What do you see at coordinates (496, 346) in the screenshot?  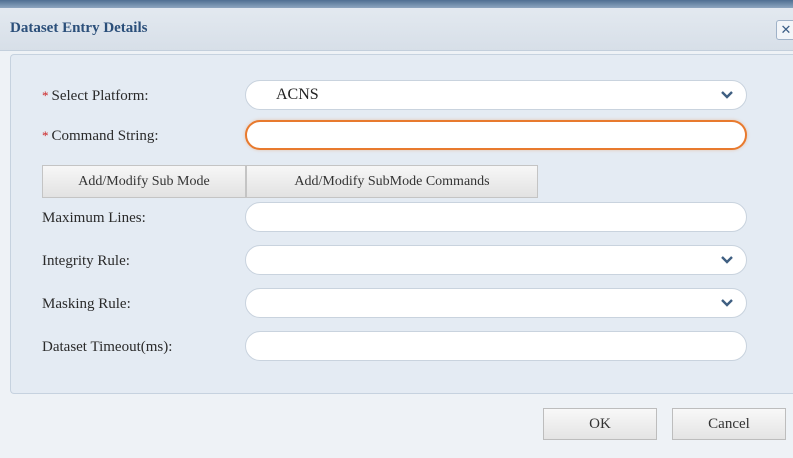 I see `timeout-input` at bounding box center [496, 346].